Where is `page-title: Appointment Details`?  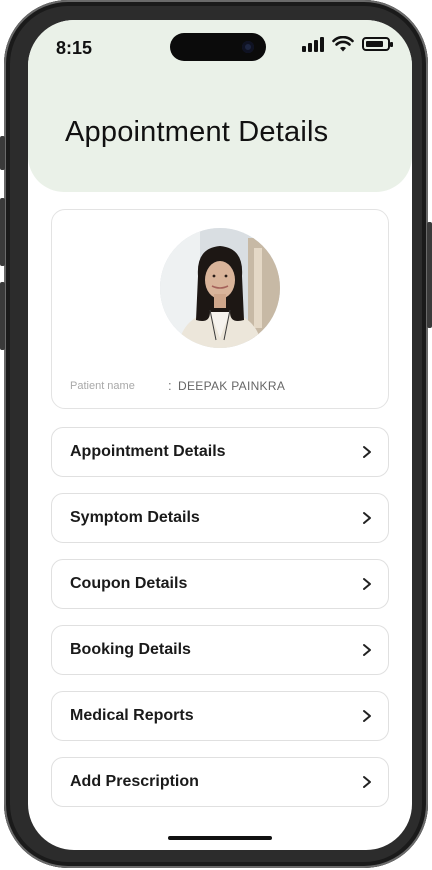 page-title: Appointment Details is located at coordinates (197, 132).